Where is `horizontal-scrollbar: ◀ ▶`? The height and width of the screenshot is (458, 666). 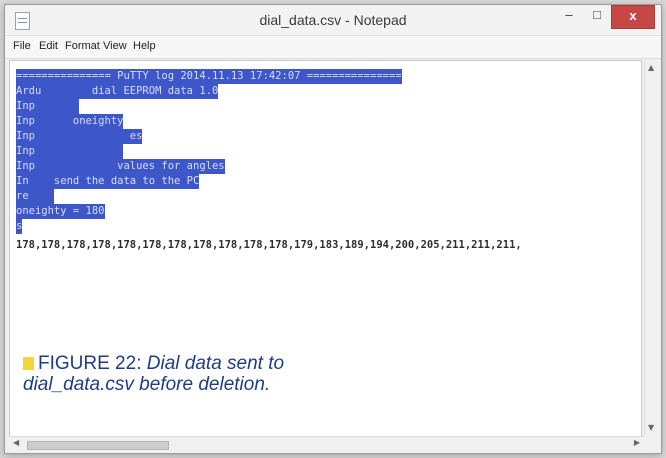
horizontal-scrollbar: ◀ ▶ is located at coordinates (326, 444).